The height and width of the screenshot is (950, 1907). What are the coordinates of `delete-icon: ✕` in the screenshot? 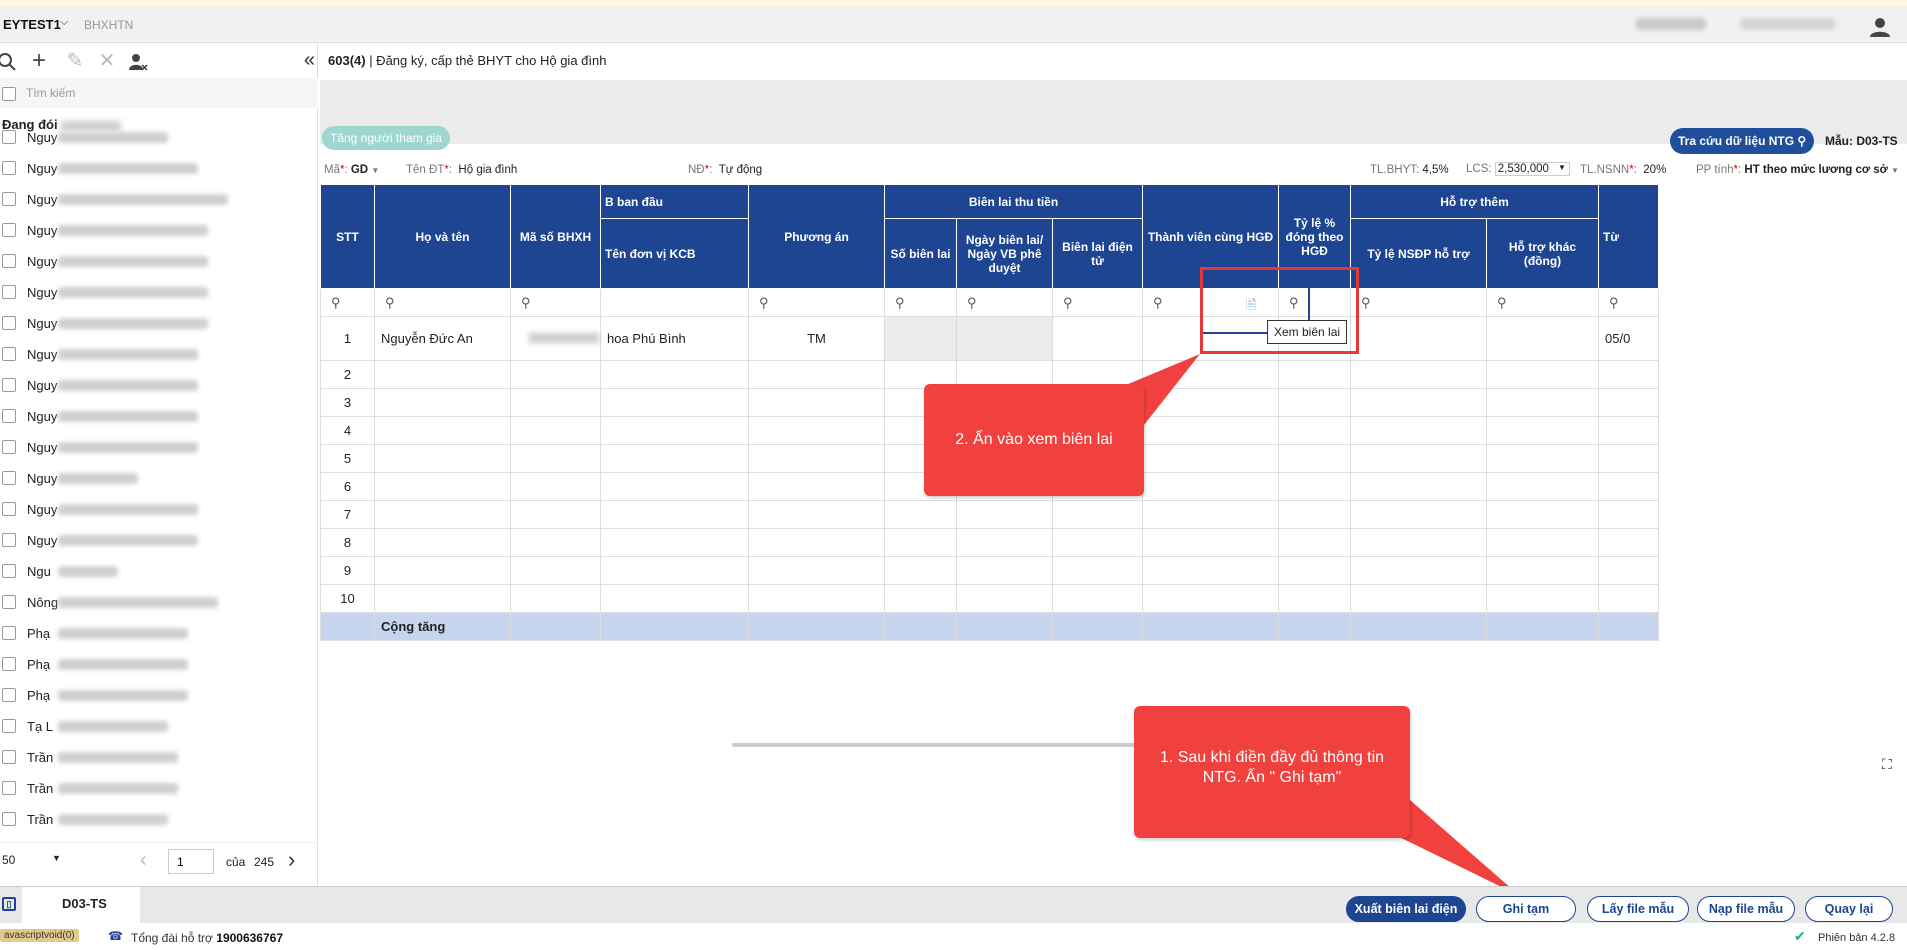 It's located at (107, 62).